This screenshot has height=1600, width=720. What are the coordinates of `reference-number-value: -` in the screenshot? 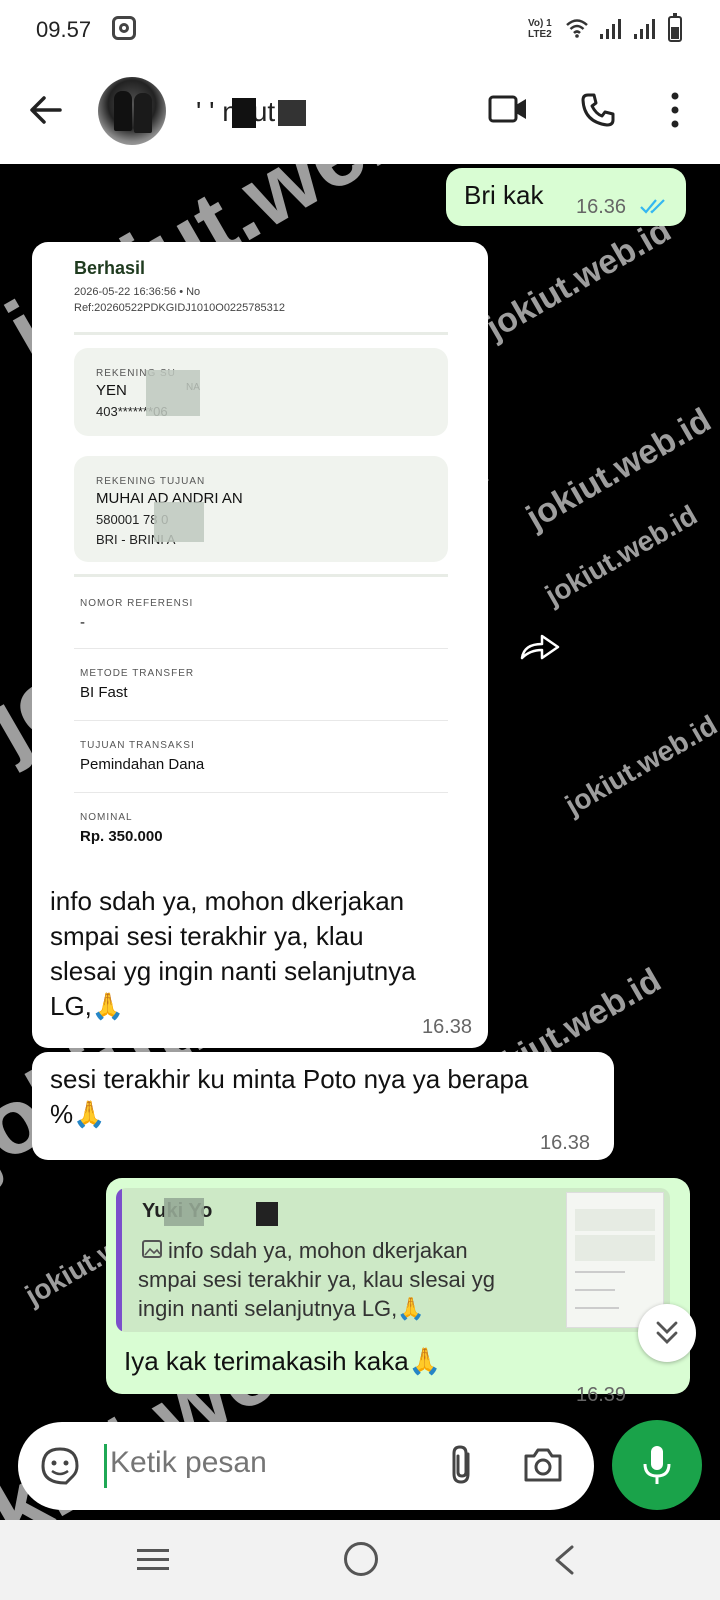 It's located at (82, 622).